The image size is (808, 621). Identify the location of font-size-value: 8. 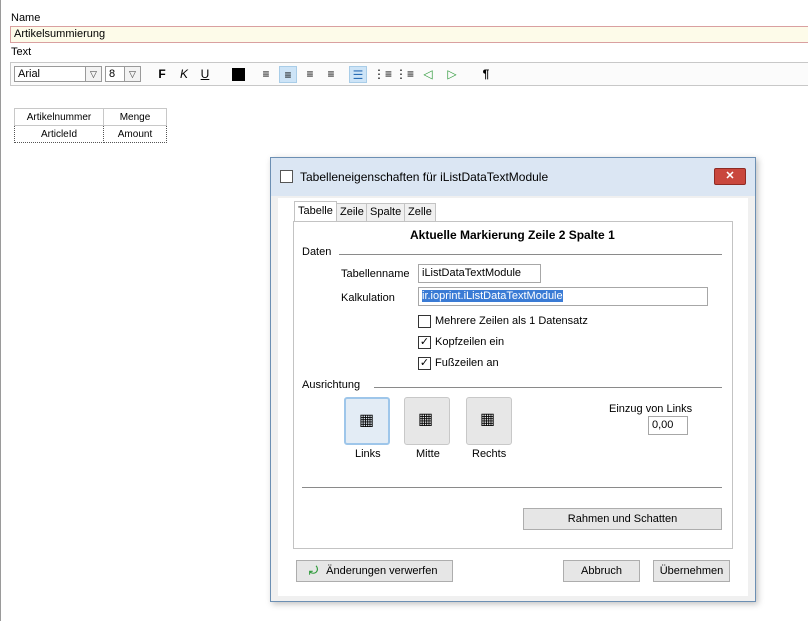
(112, 74).